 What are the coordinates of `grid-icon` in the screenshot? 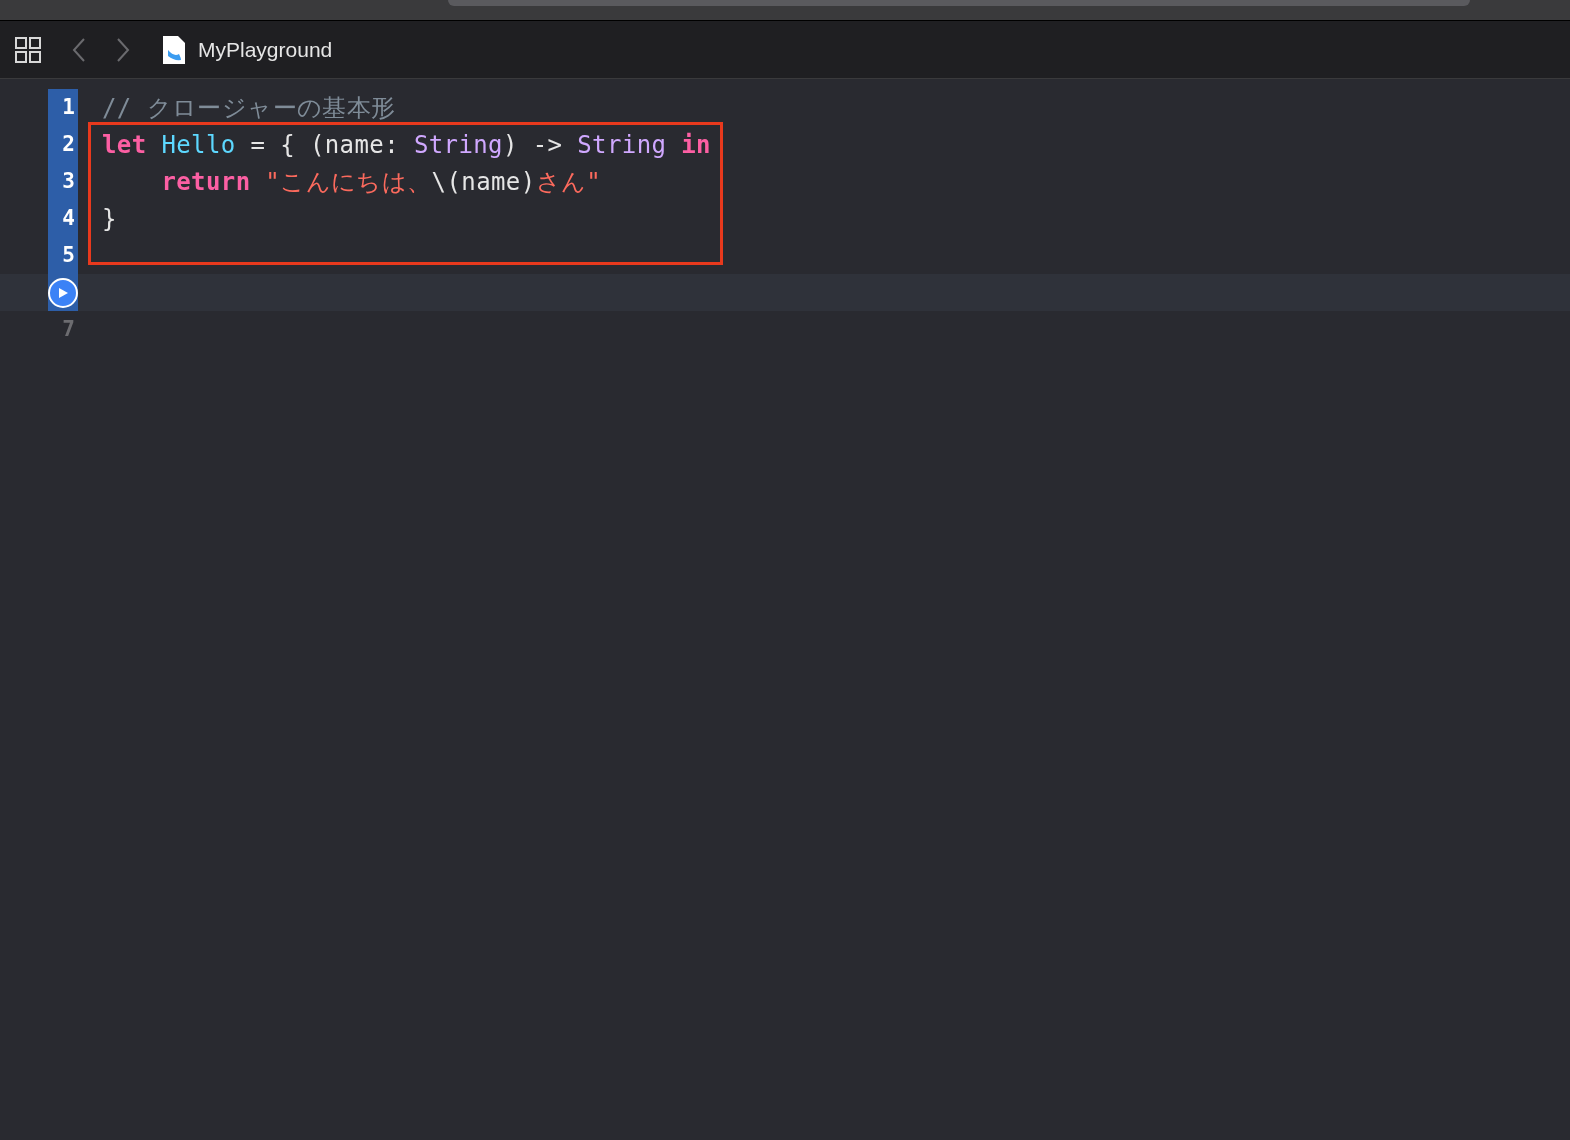 It's located at (28, 49).